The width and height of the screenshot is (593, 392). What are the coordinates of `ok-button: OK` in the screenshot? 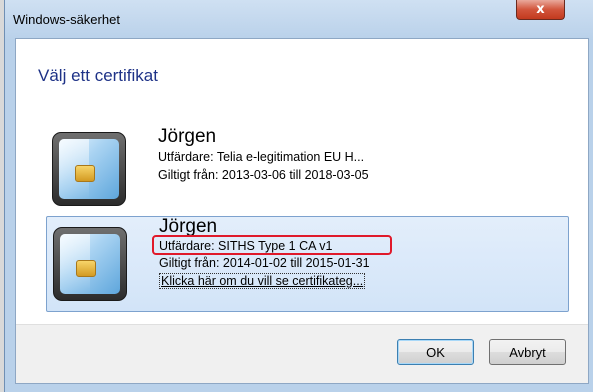 It's located at (435, 352).